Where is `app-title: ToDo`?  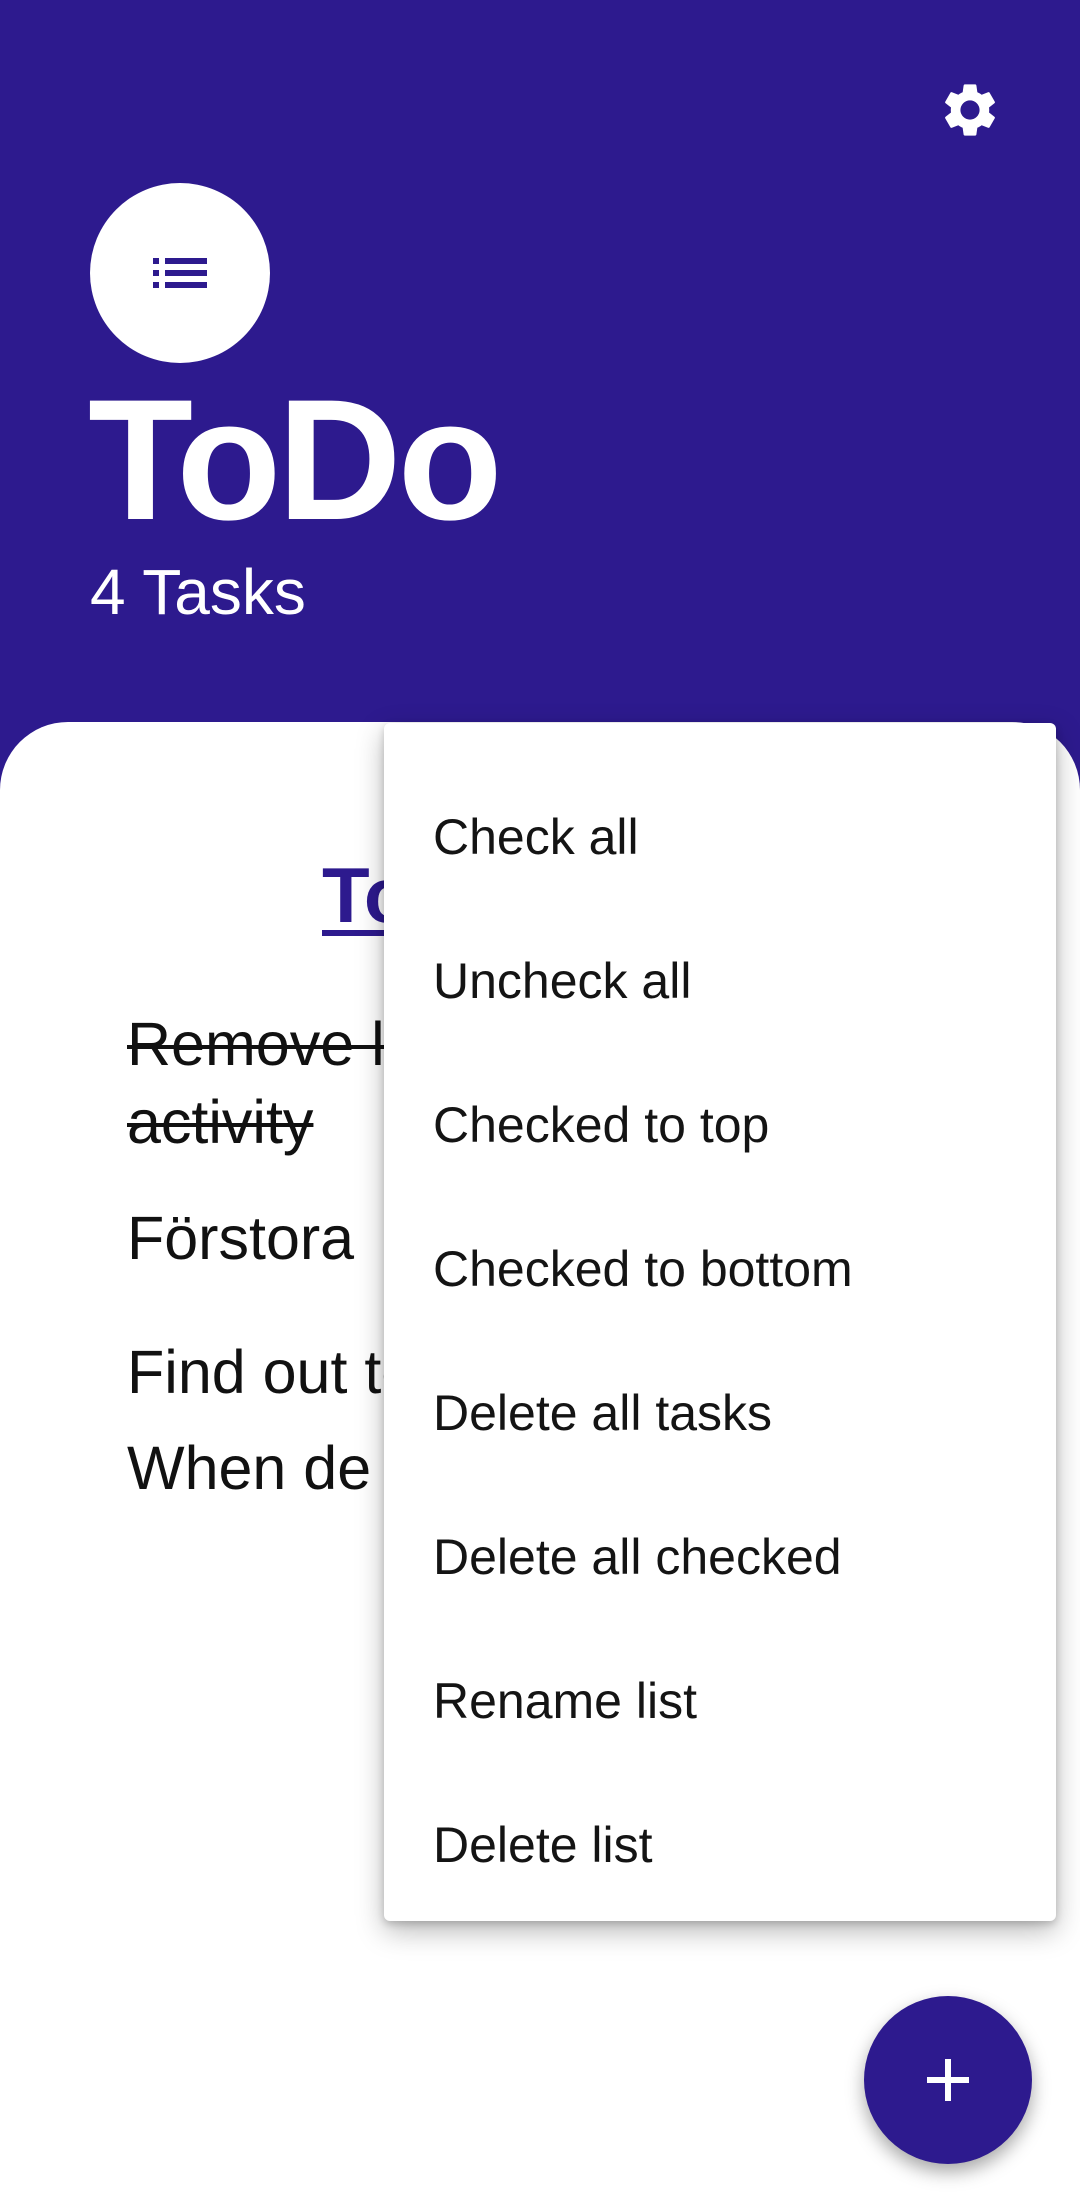
app-title: ToDo is located at coordinates (295, 460).